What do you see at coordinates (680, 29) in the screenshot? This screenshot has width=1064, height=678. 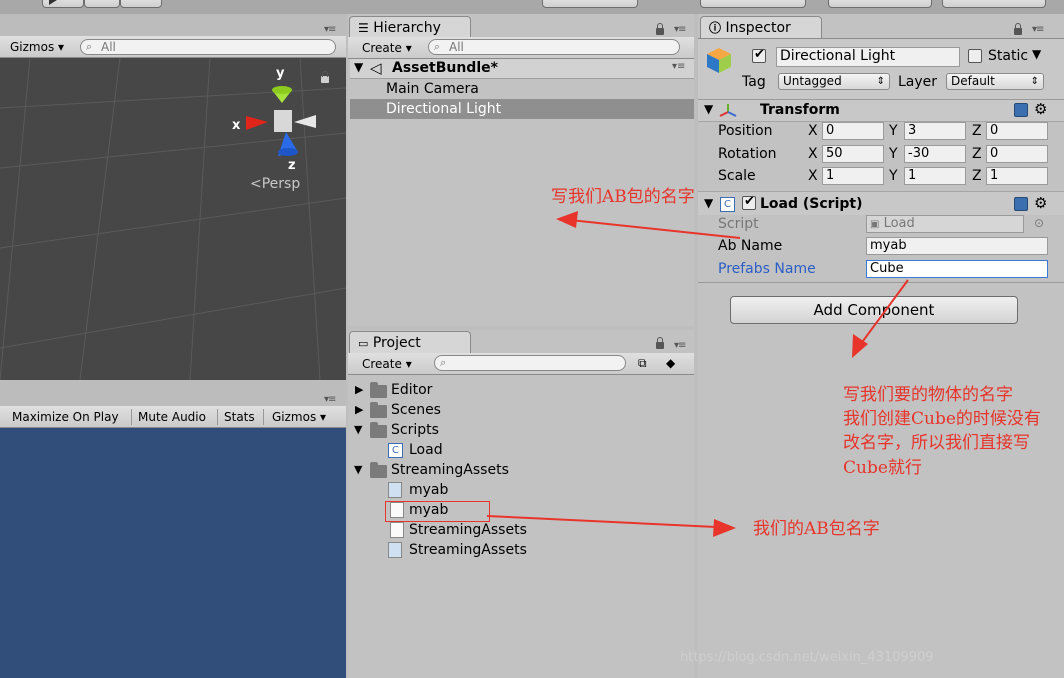 I see `hierarchy-menu-icon: ▾≡` at bounding box center [680, 29].